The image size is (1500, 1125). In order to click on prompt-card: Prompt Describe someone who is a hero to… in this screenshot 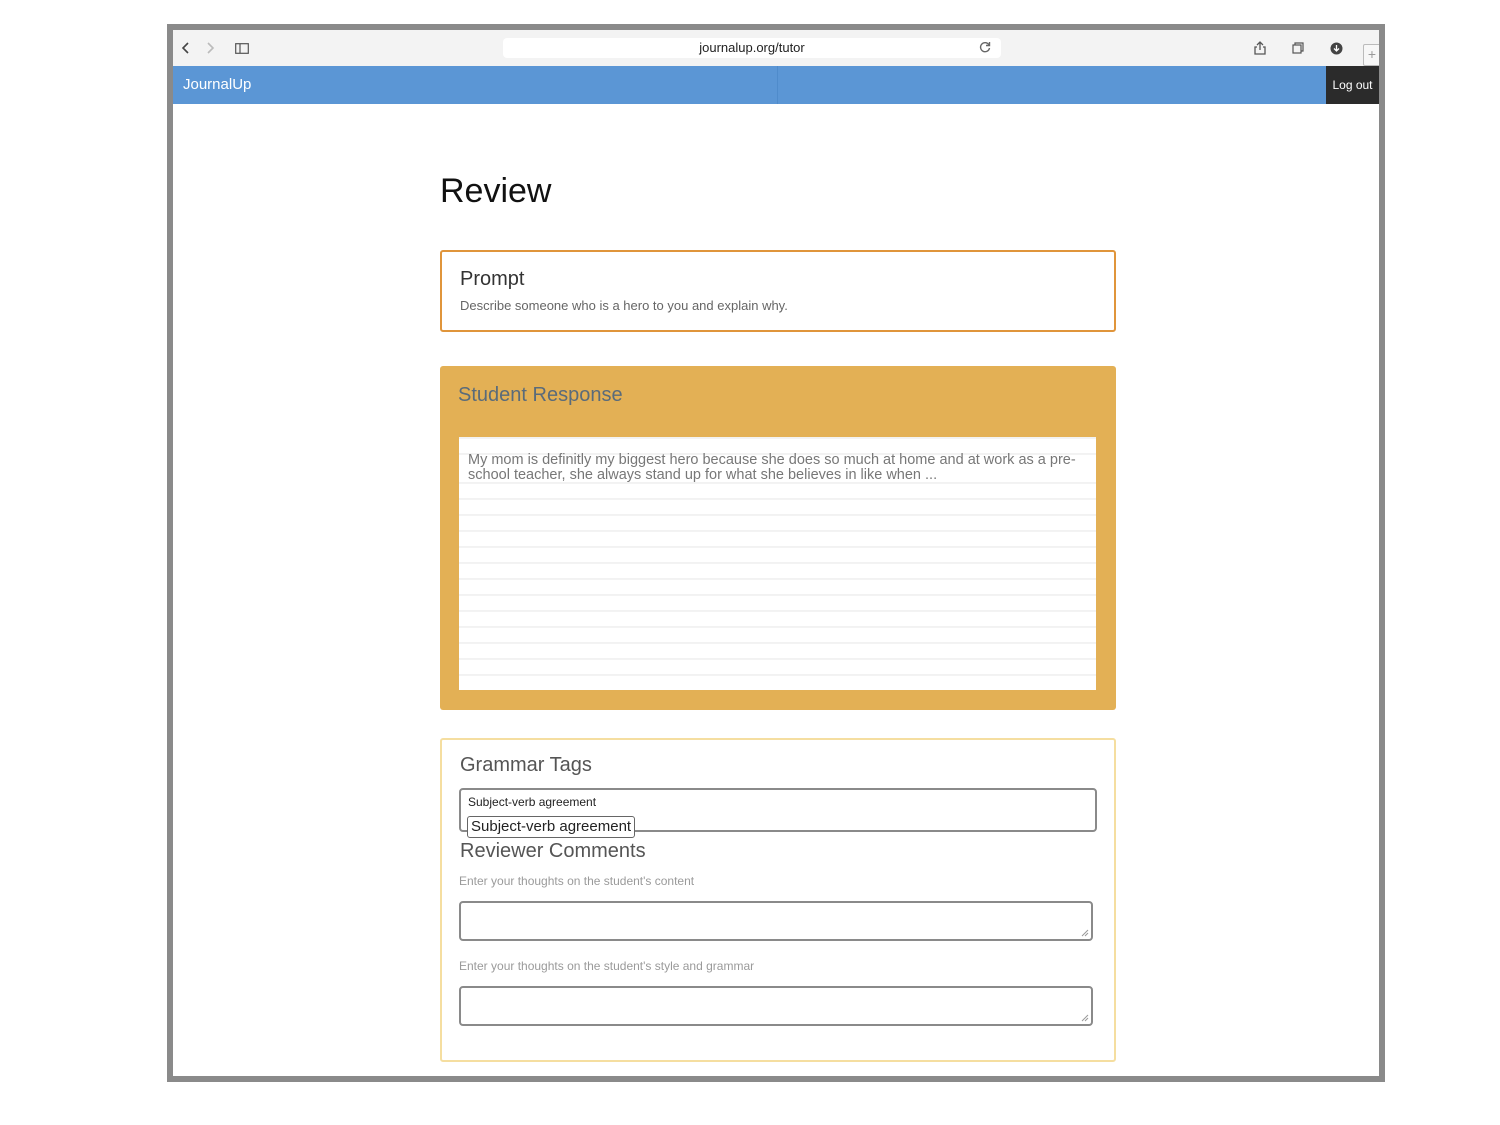, I will do `click(778, 291)`.